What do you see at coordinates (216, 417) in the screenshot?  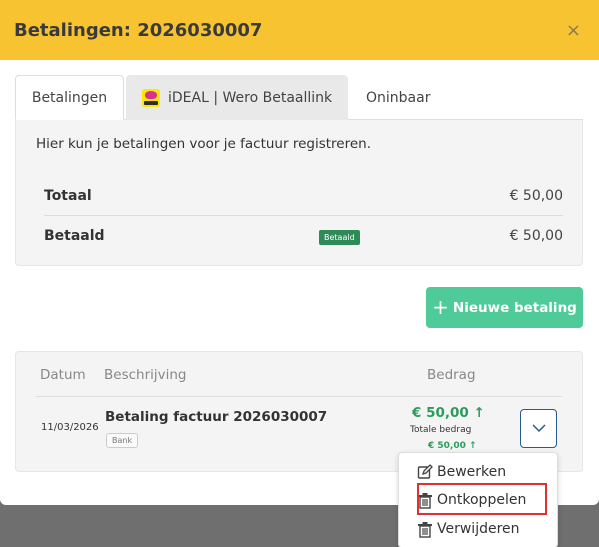 I see `payment-title: Betaling factuur 2026030007` at bounding box center [216, 417].